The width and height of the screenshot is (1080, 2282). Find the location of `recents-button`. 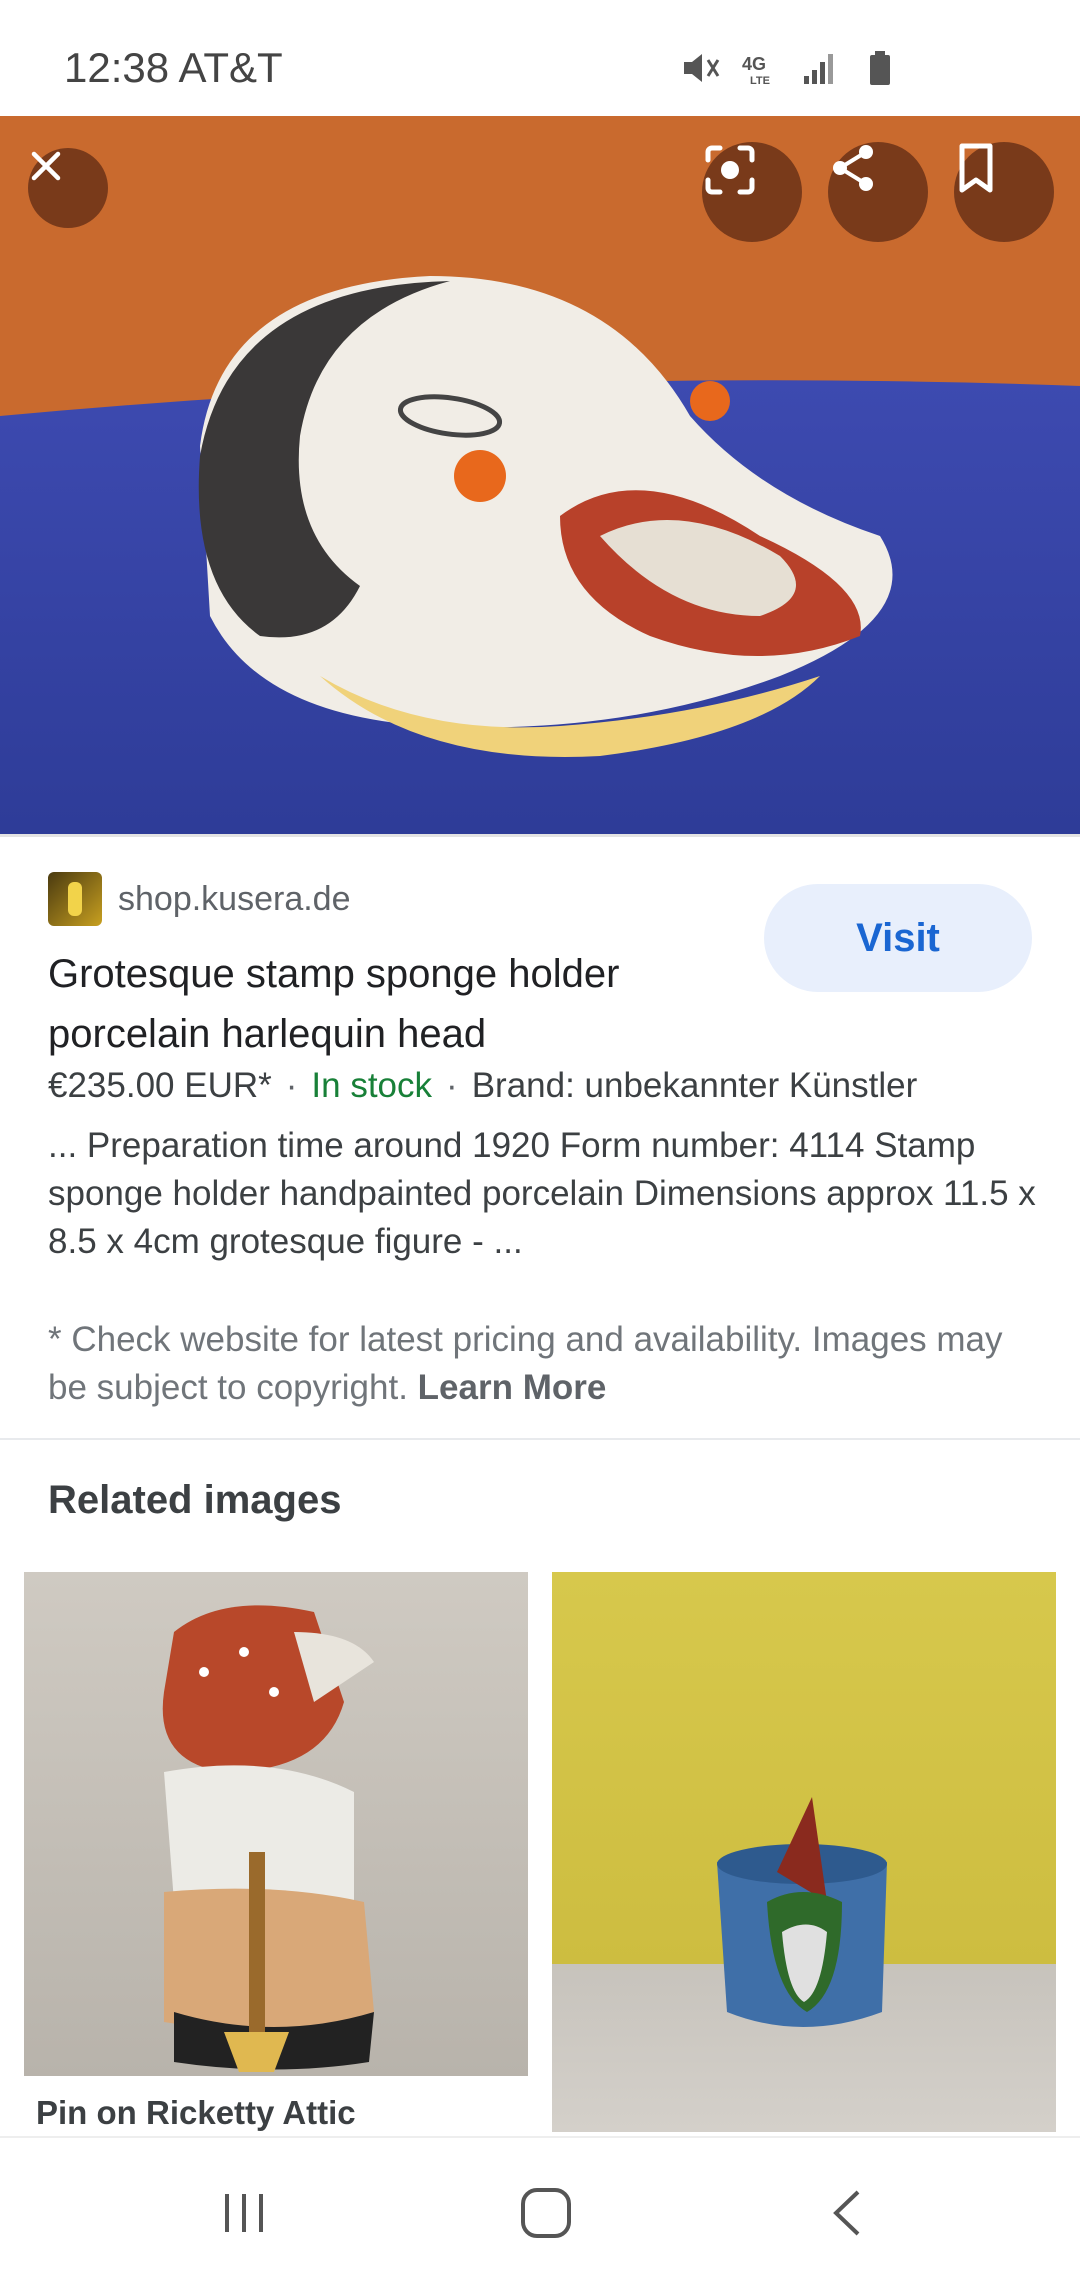

recents-button is located at coordinates (244, 2213).